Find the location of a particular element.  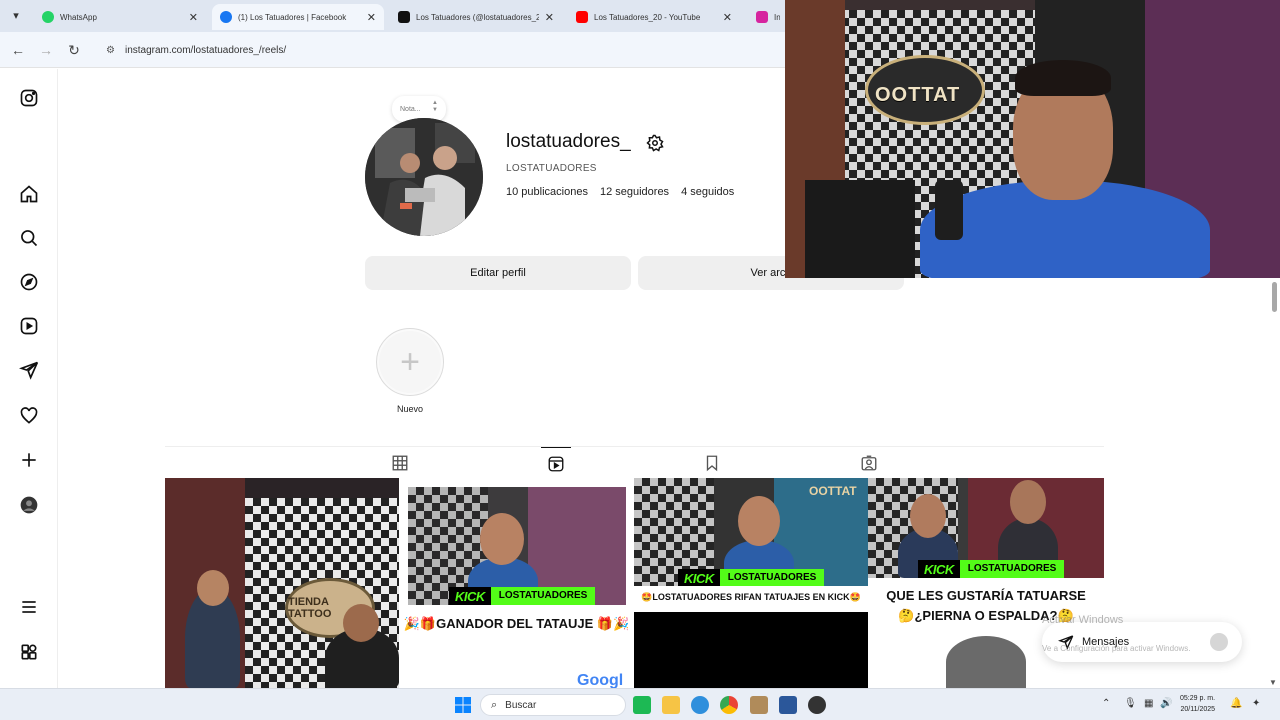

tab-saved is located at coordinates (712, 463).